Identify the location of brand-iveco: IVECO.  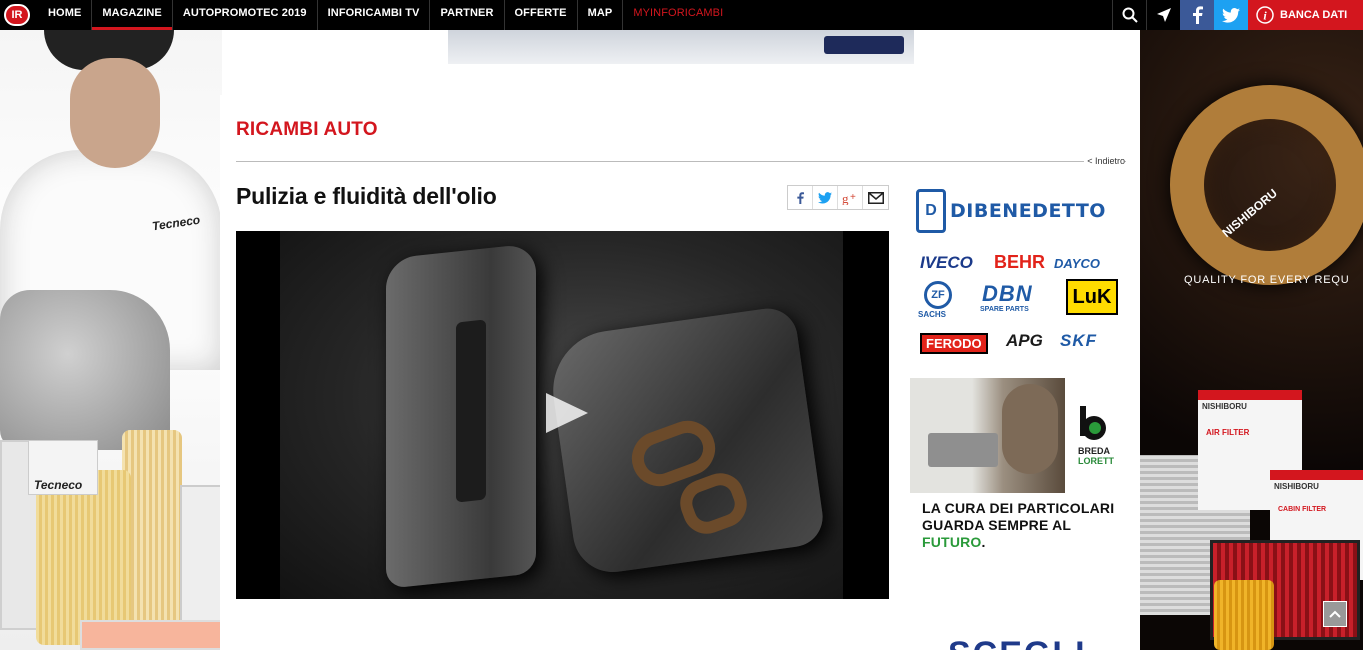
(946, 262).